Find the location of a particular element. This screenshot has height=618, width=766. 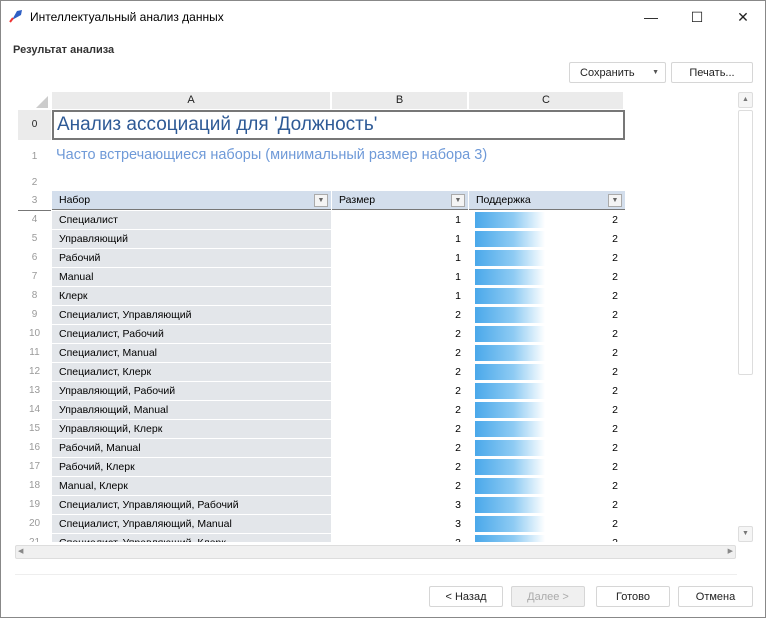

horizontal-scrollbar: ◀ ▶ is located at coordinates (375, 552).